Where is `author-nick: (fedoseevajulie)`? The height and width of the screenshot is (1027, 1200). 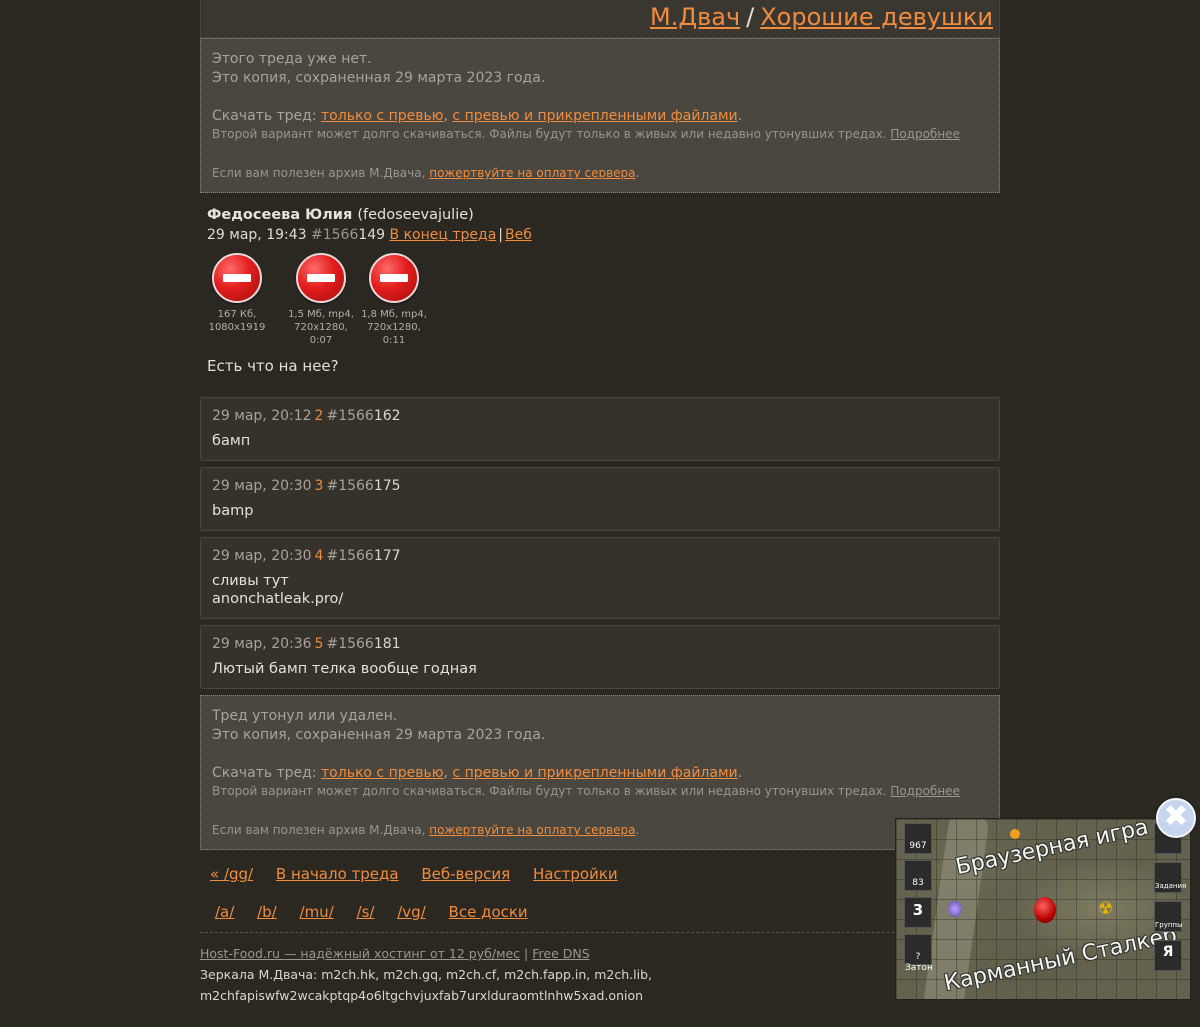 author-nick: (fedoseevajulie) is located at coordinates (415, 215).